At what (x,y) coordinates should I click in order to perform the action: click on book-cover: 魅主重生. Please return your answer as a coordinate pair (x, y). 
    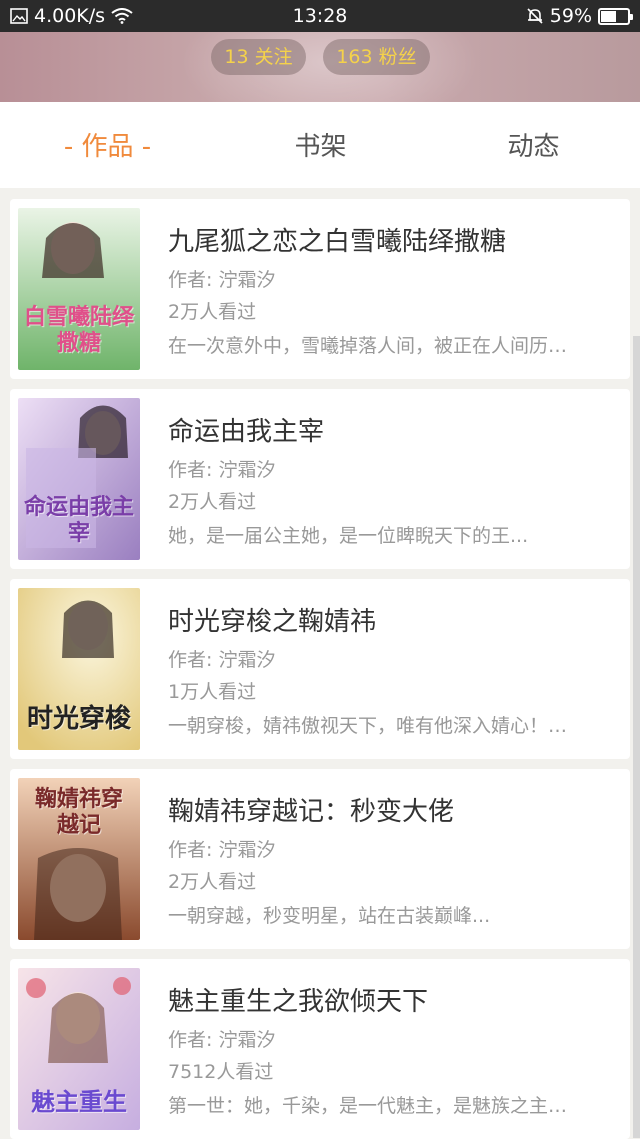
    Looking at the image, I should click on (79, 1049).